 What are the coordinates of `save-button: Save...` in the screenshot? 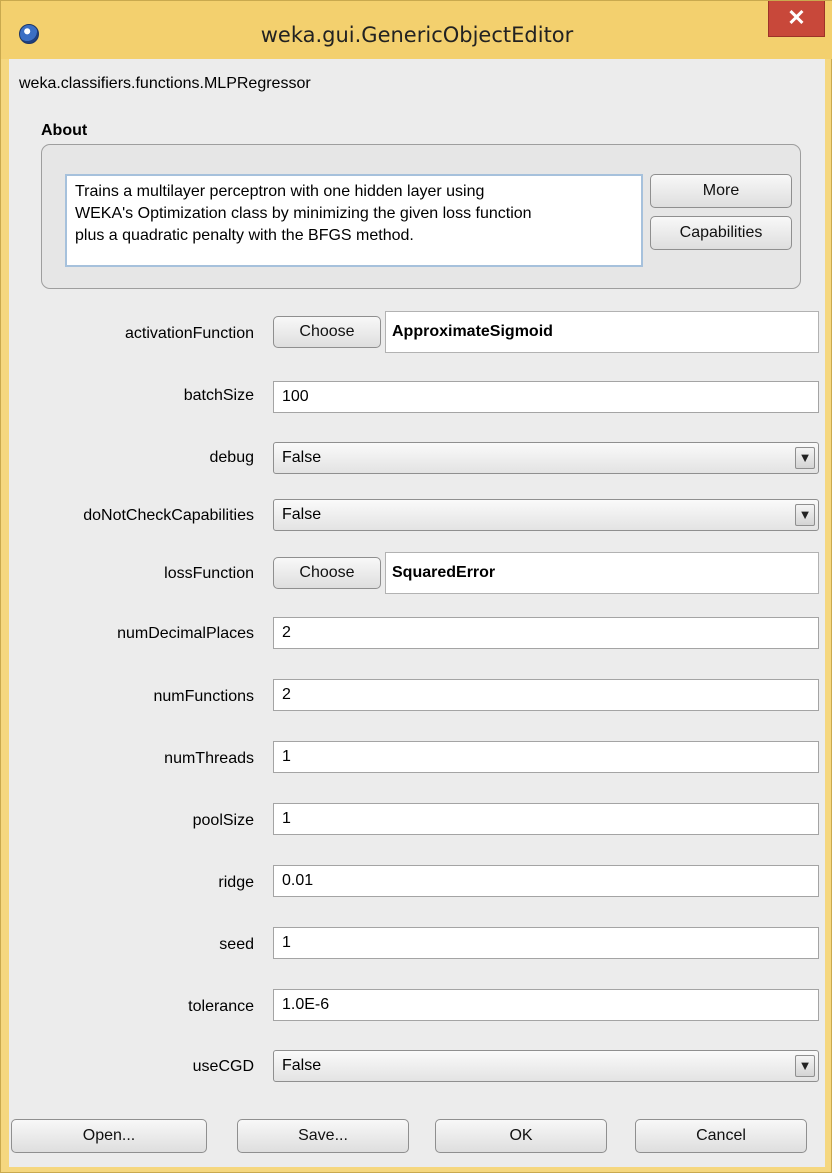 It's located at (323, 1136).